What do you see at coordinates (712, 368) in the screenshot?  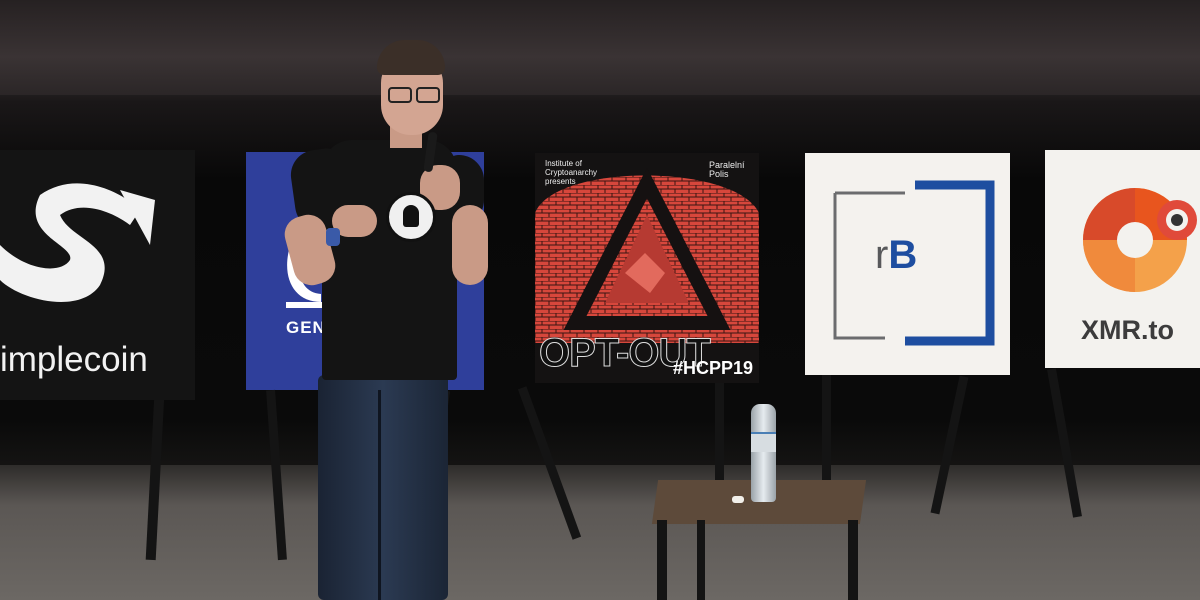 I see `poster-hashtag: #HCPP19` at bounding box center [712, 368].